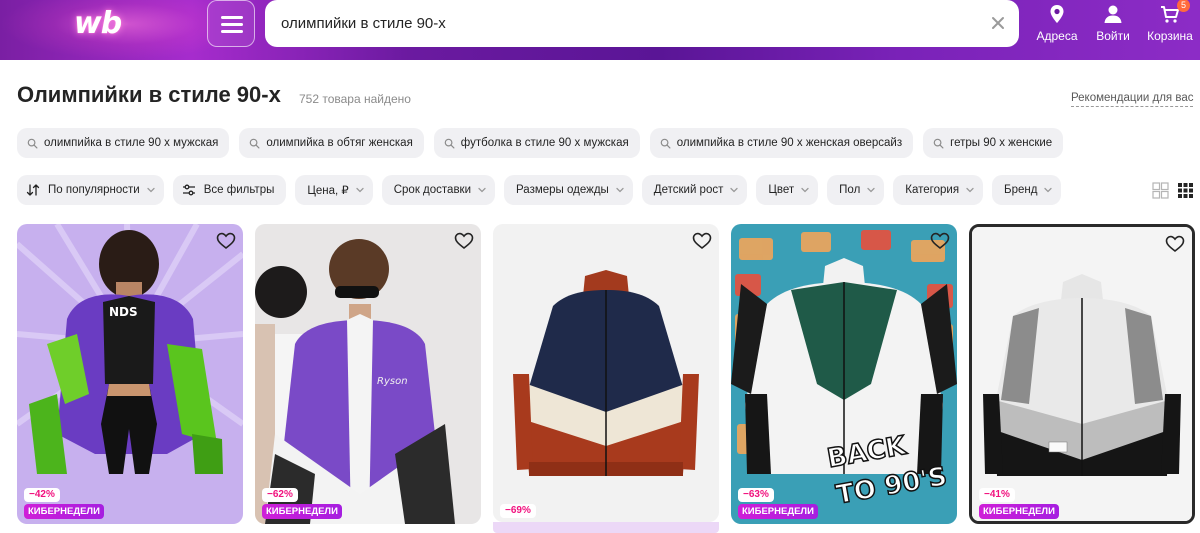 This screenshot has height=533, width=1200. I want to click on filter-label: Категория, so click(932, 190).